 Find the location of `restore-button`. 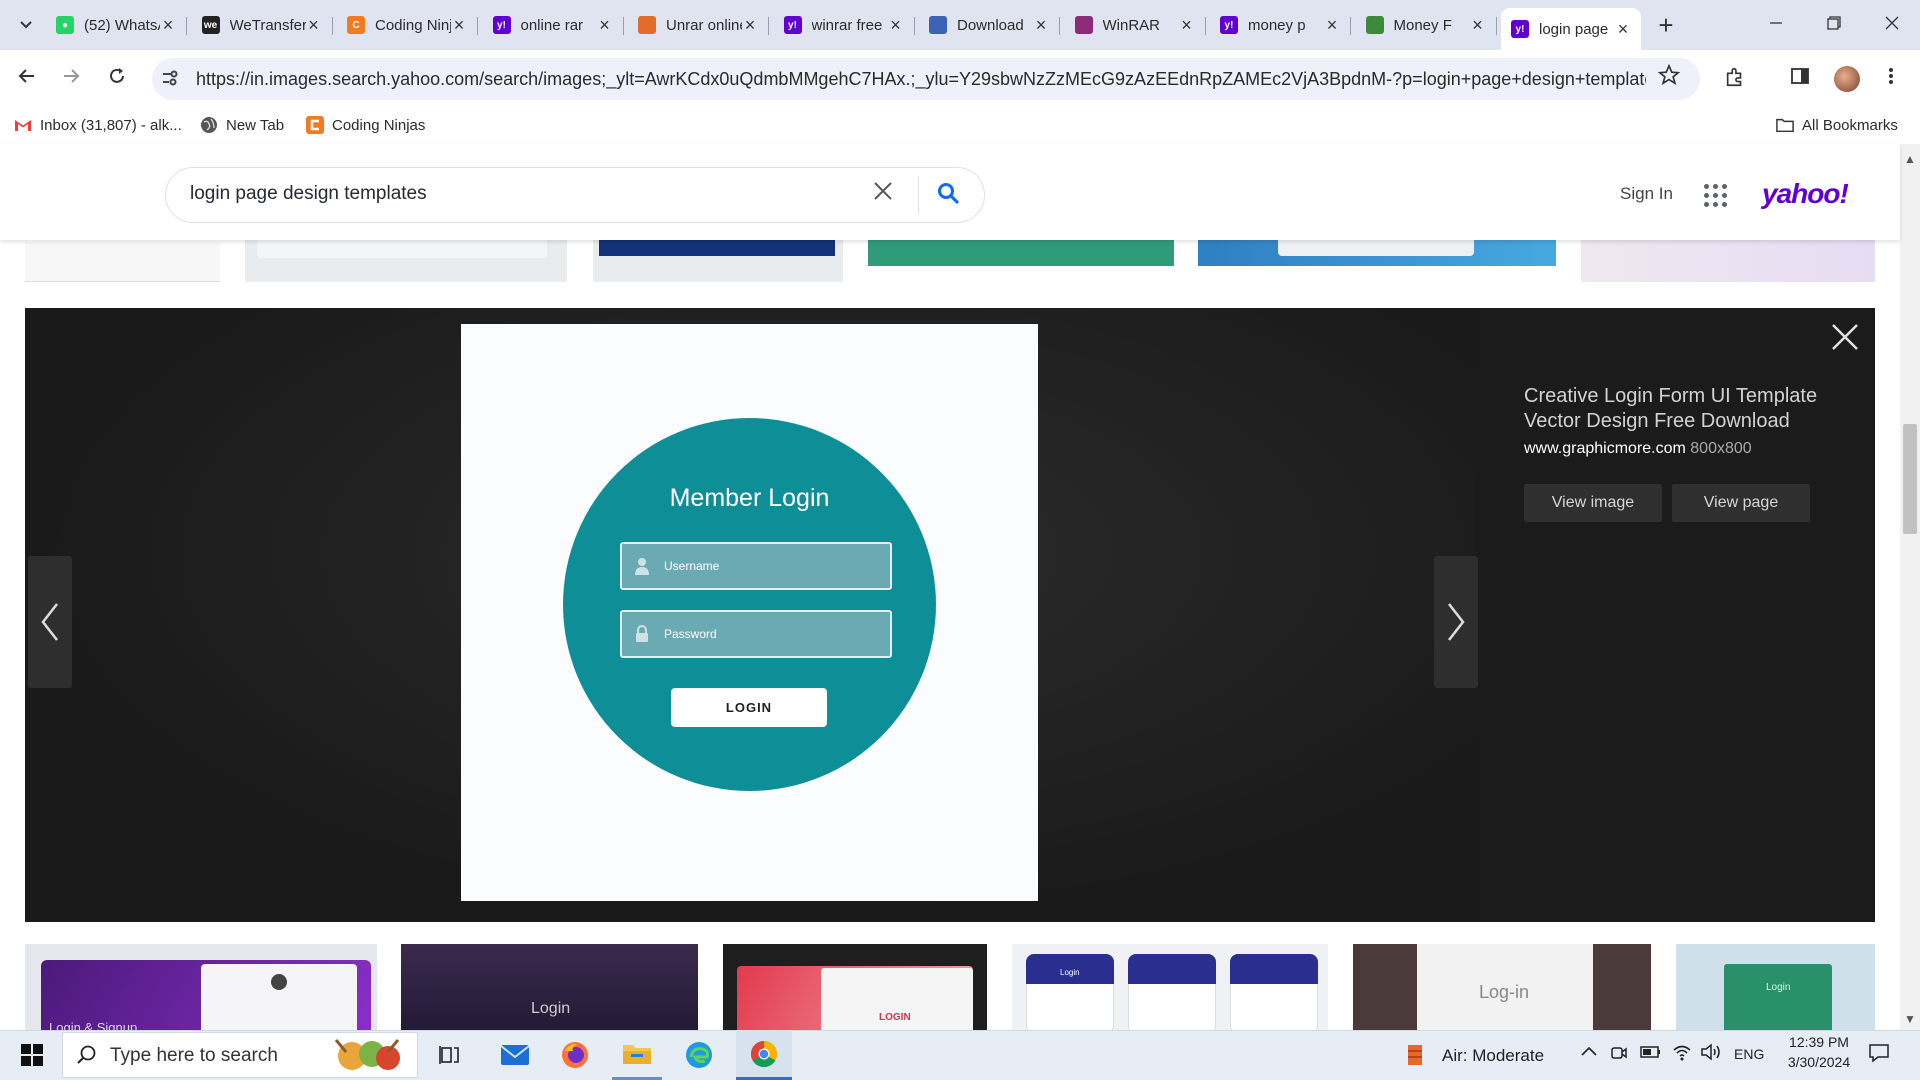

restore-button is located at coordinates (1834, 24).